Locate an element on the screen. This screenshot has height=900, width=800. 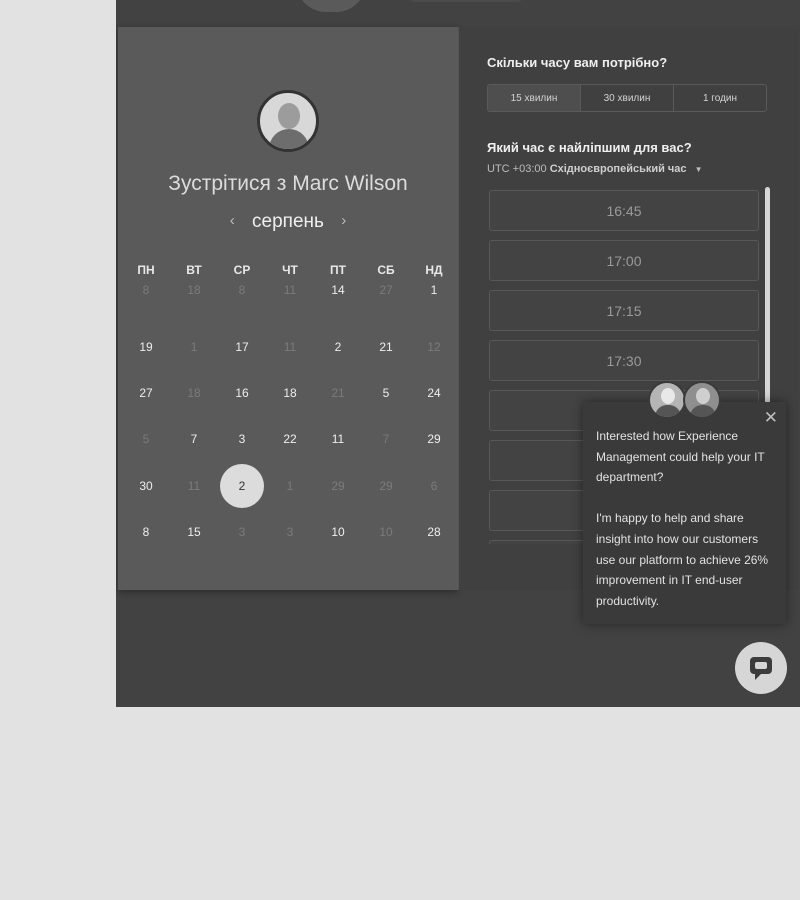
weekday-label: СБ is located at coordinates (386, 270).